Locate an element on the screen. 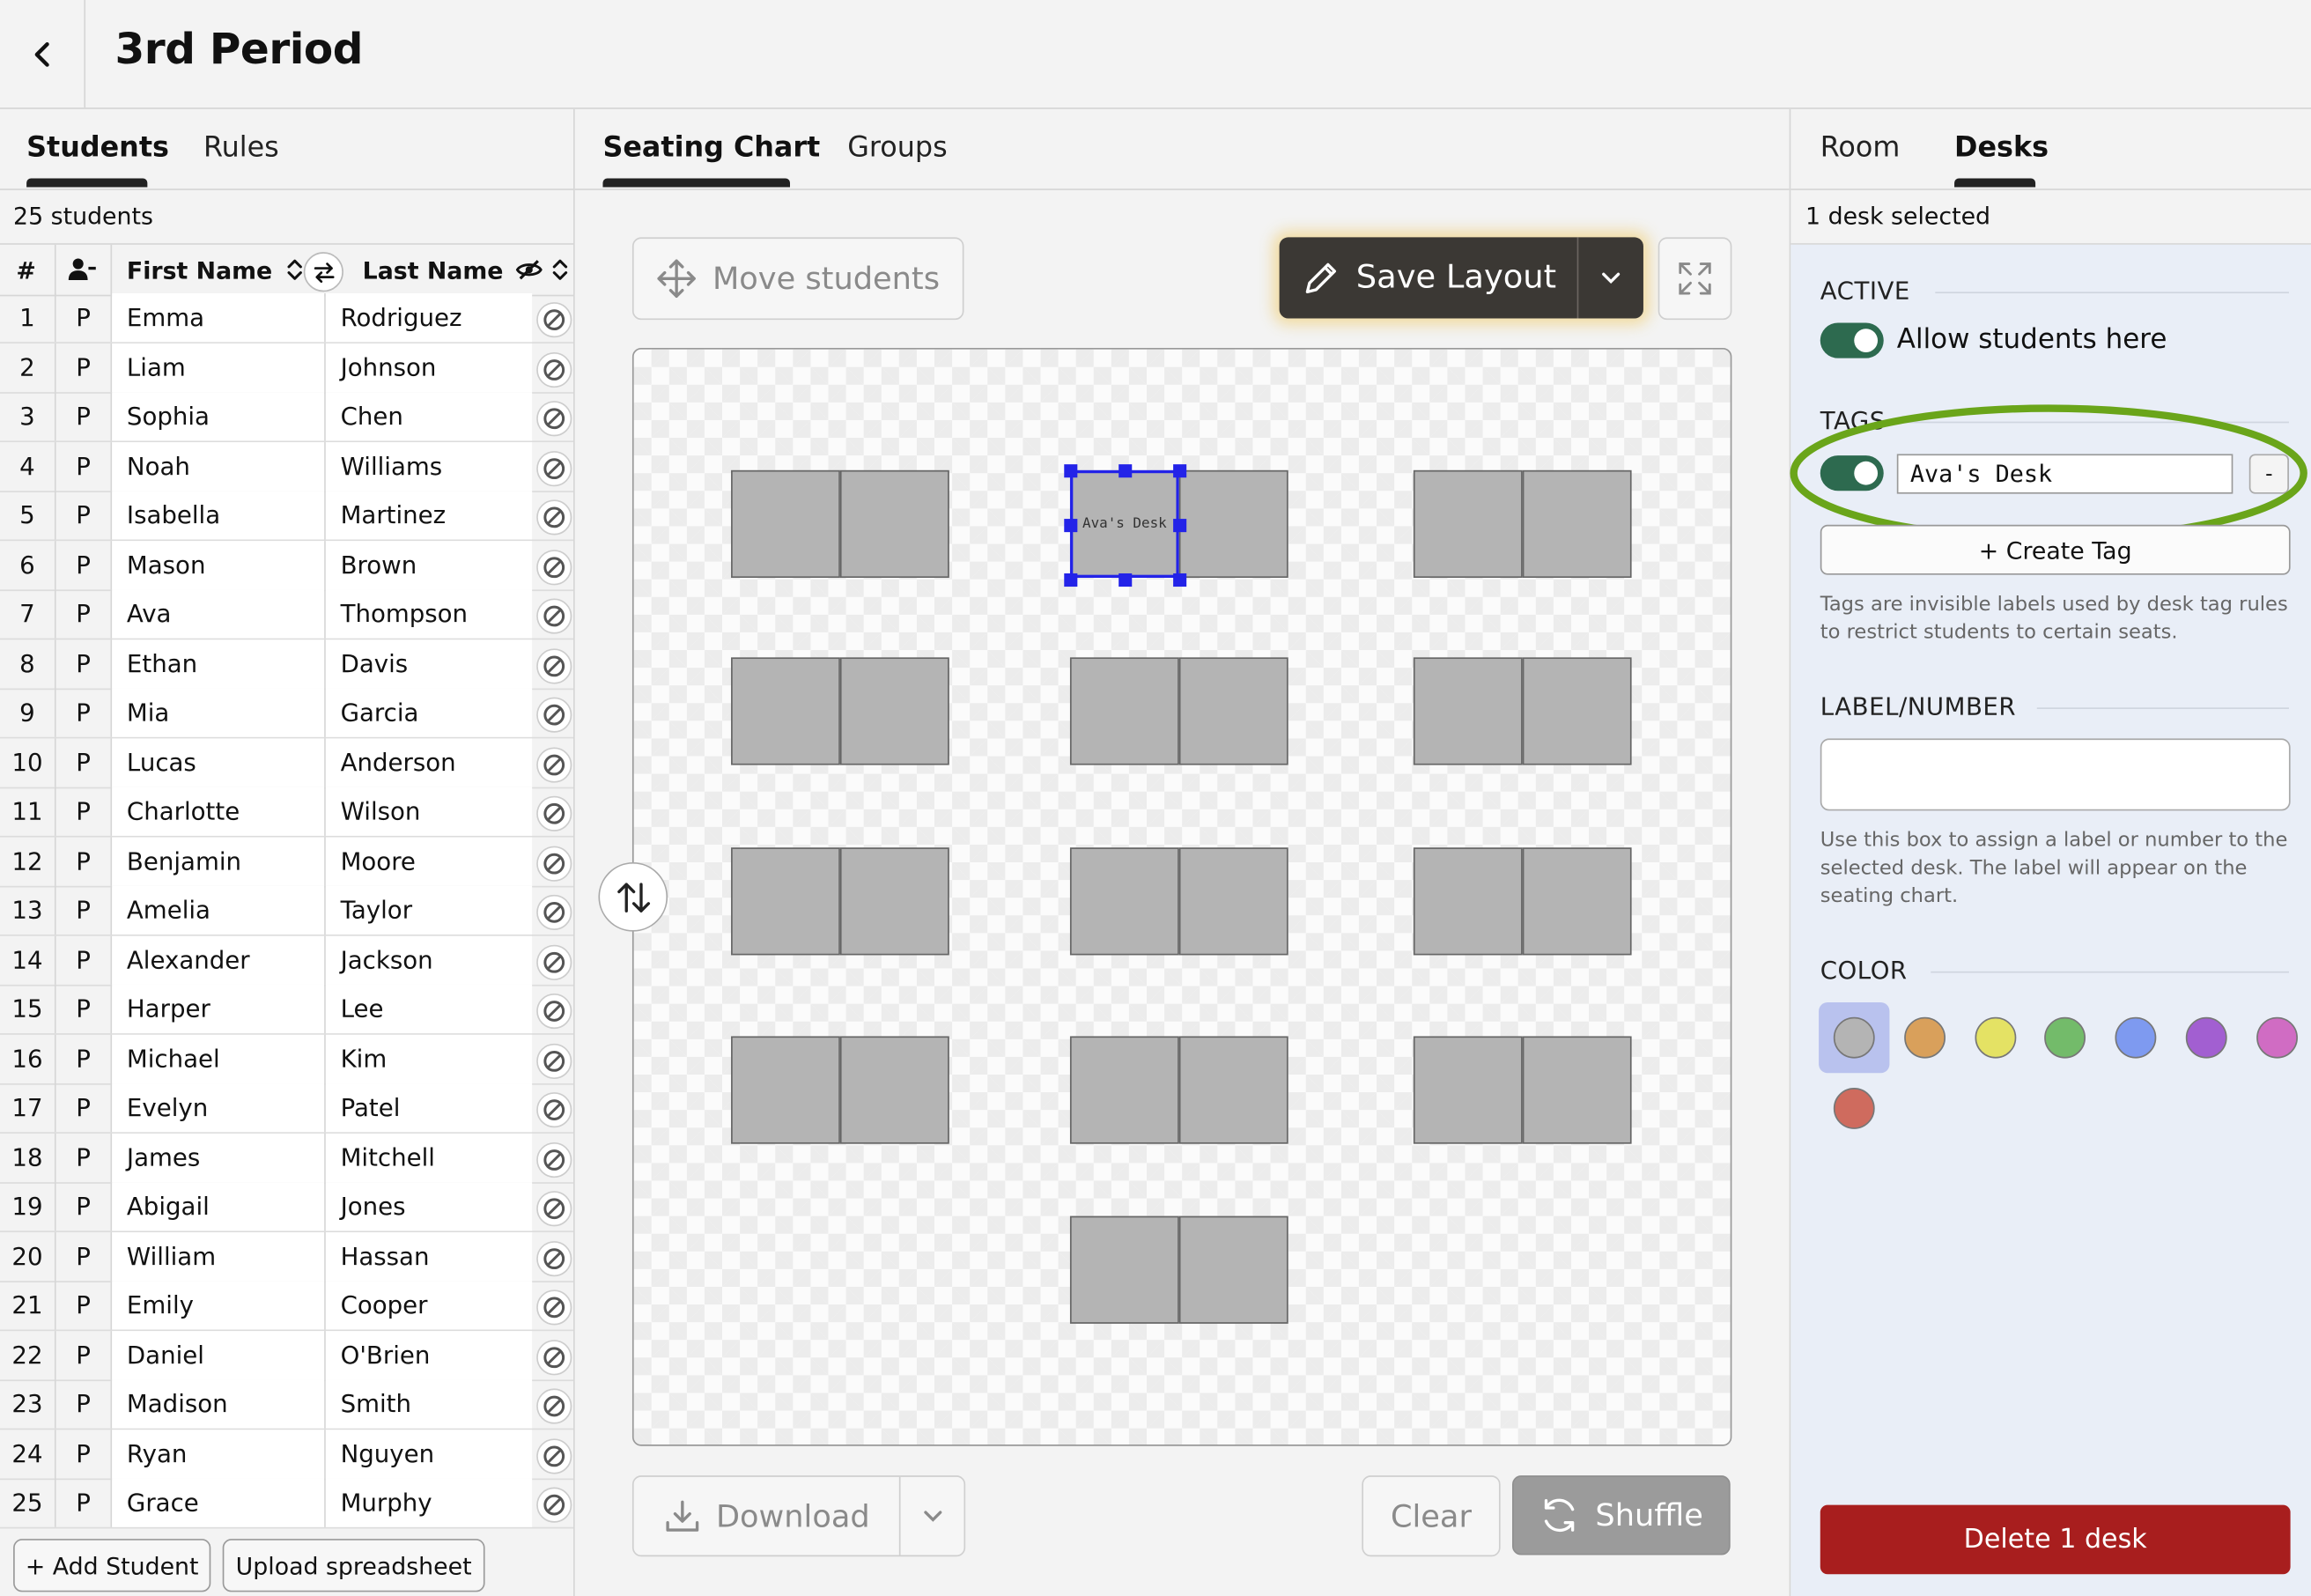 Image resolution: width=2311 pixels, height=1596 pixels. last-name-cell: Martinez is located at coordinates (429, 515).